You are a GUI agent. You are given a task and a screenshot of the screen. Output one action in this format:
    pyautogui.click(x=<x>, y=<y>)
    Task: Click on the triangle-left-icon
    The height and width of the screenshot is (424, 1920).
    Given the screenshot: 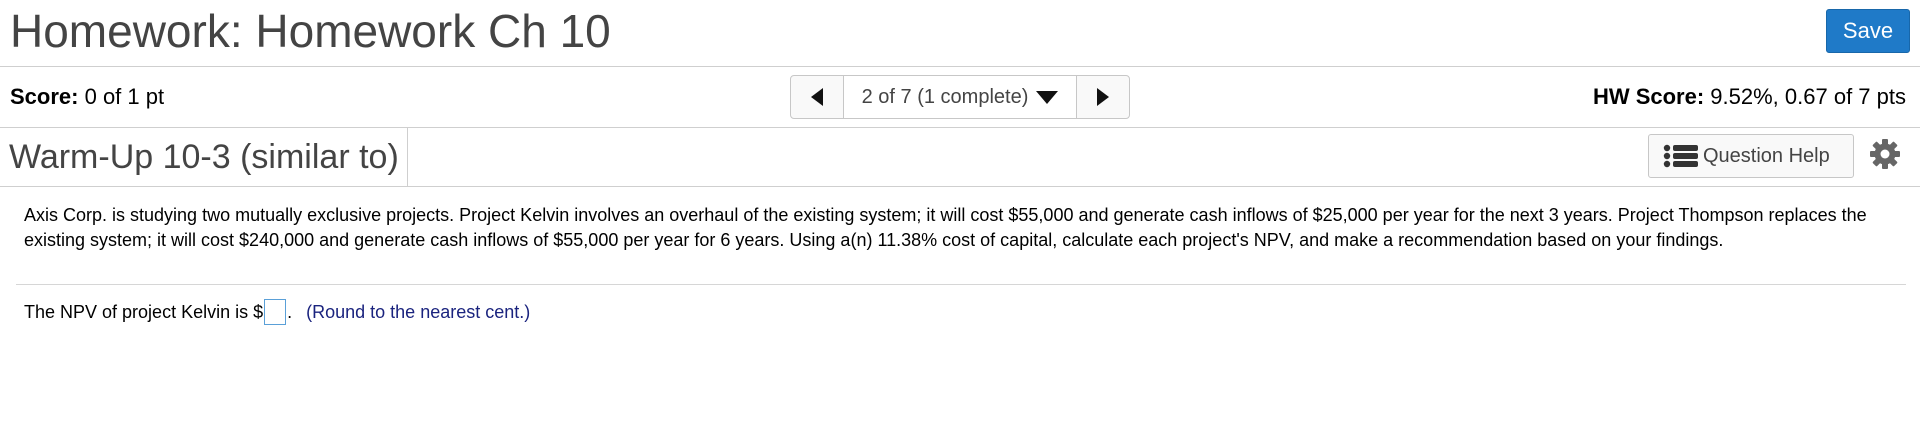 What is the action you would take?
    pyautogui.click(x=817, y=97)
    